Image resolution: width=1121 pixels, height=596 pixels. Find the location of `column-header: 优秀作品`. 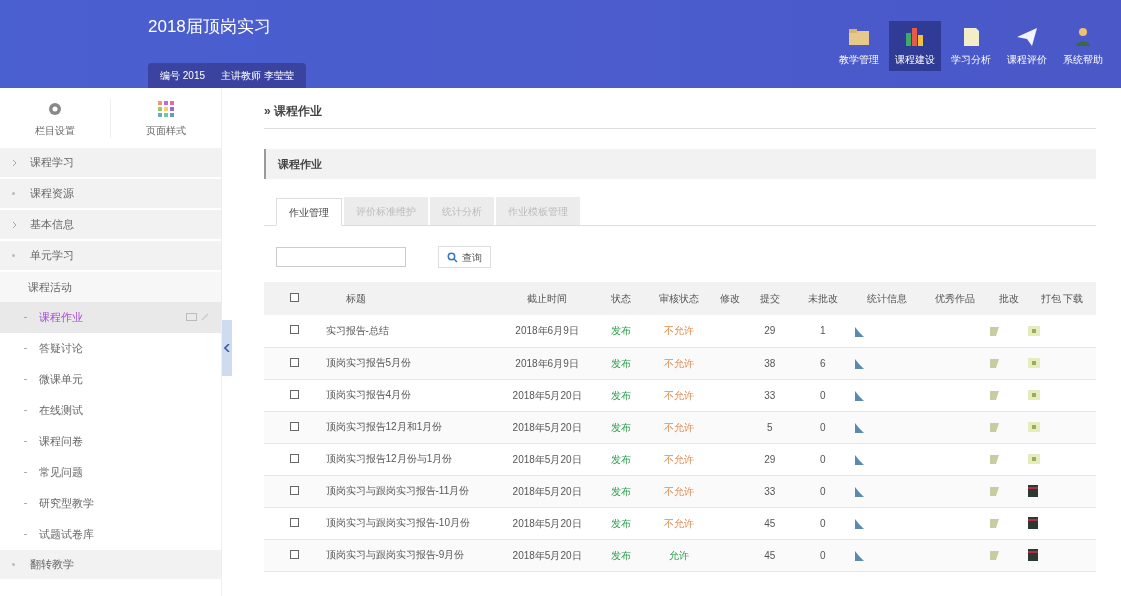

column-header: 优秀作品 is located at coordinates (955, 298).